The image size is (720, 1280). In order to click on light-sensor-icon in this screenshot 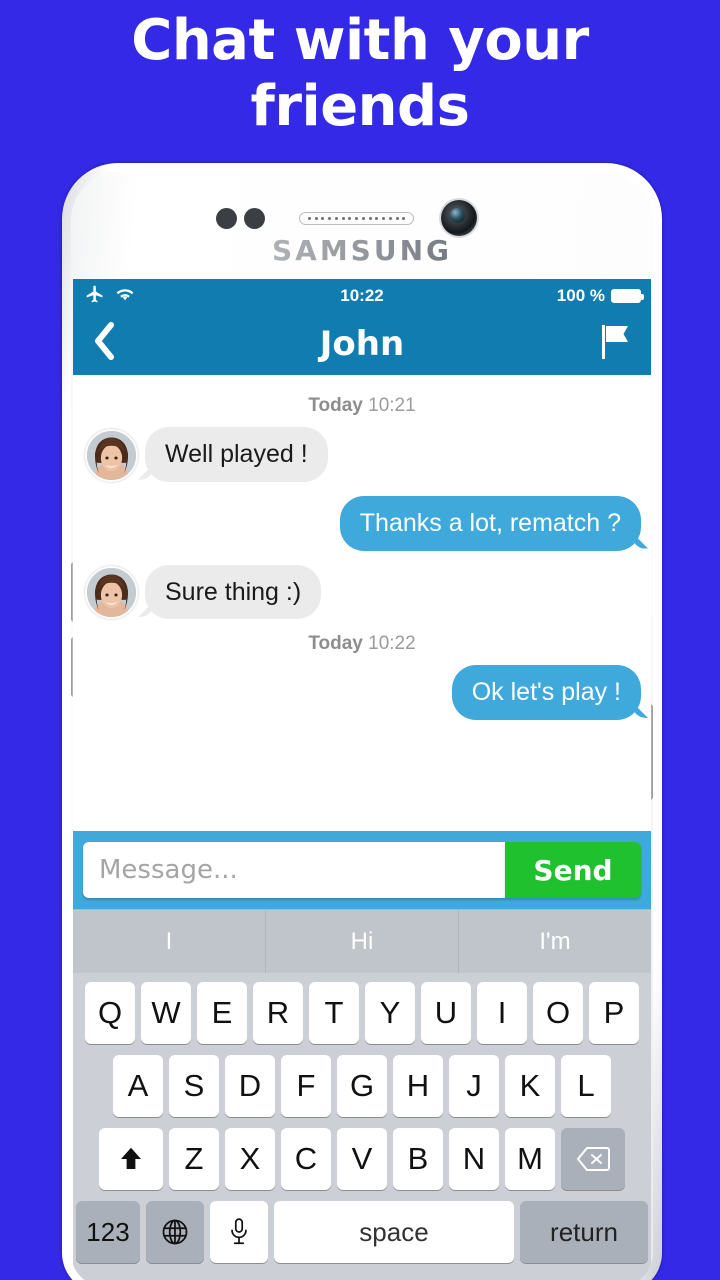, I will do `click(254, 218)`.